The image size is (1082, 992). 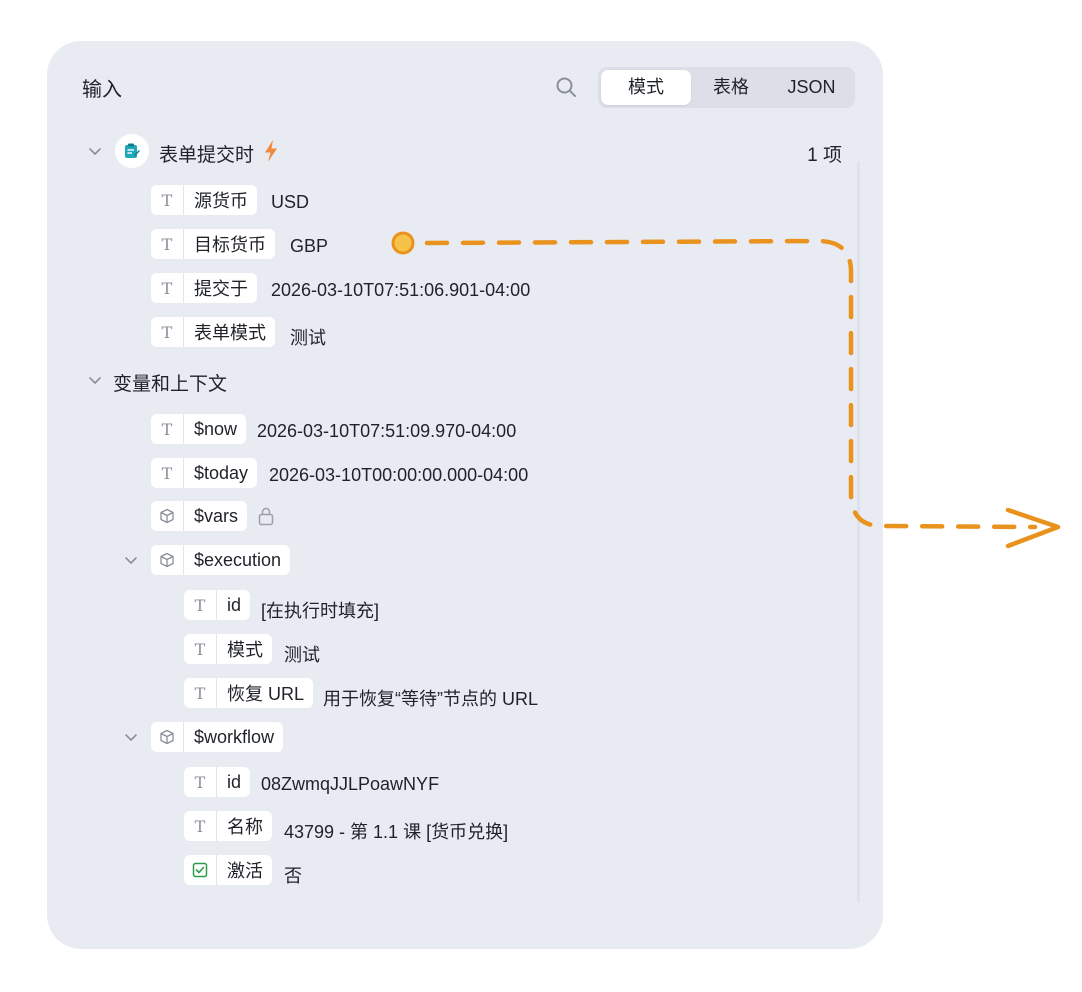 What do you see at coordinates (216, 428) in the screenshot?
I see `field-key: $now` at bounding box center [216, 428].